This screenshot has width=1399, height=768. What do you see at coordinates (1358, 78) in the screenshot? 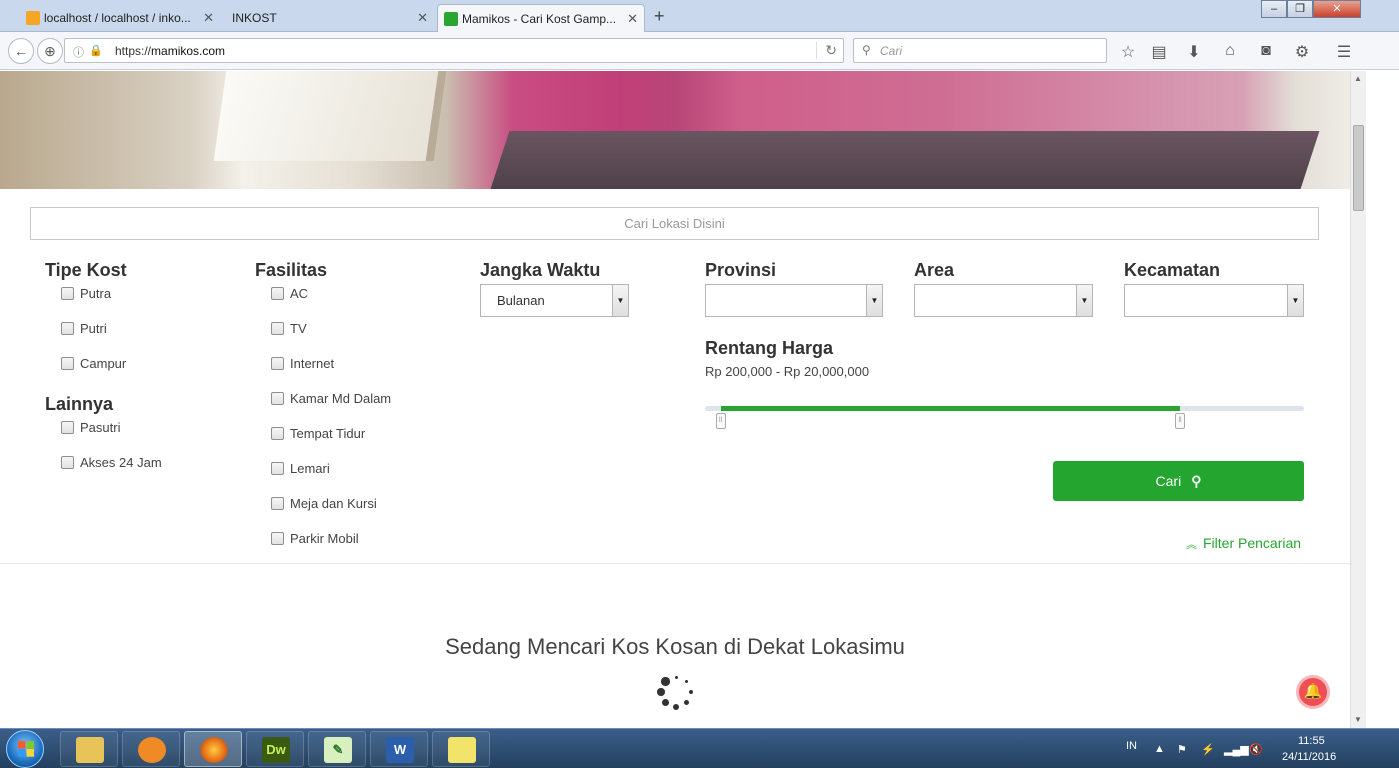
I see `scroll-up-arrow: ▲` at bounding box center [1358, 78].